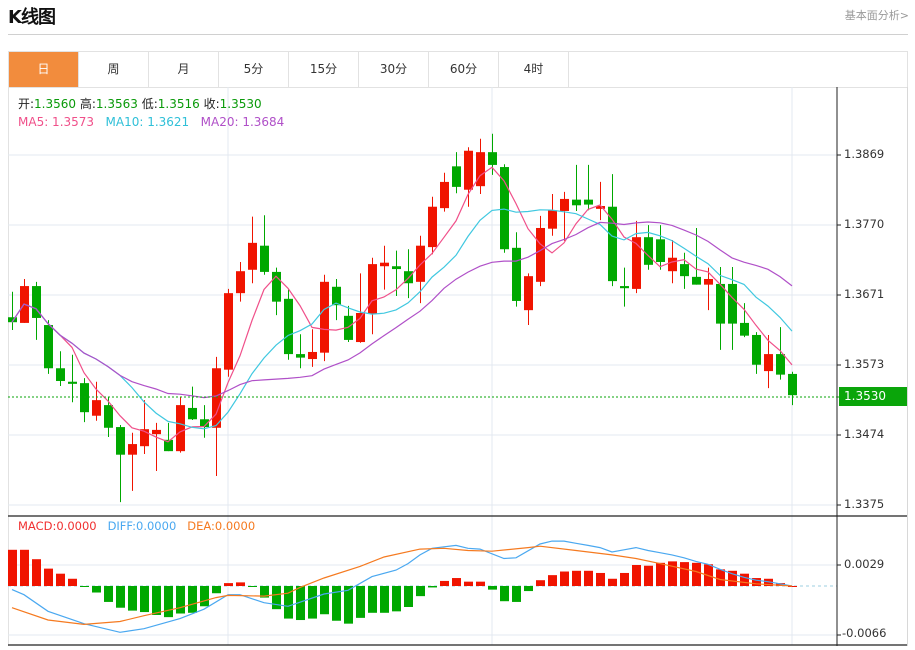  Describe the element at coordinates (242, 122) in the screenshot. I see `ma20-value: MA20: 1.3684` at that location.